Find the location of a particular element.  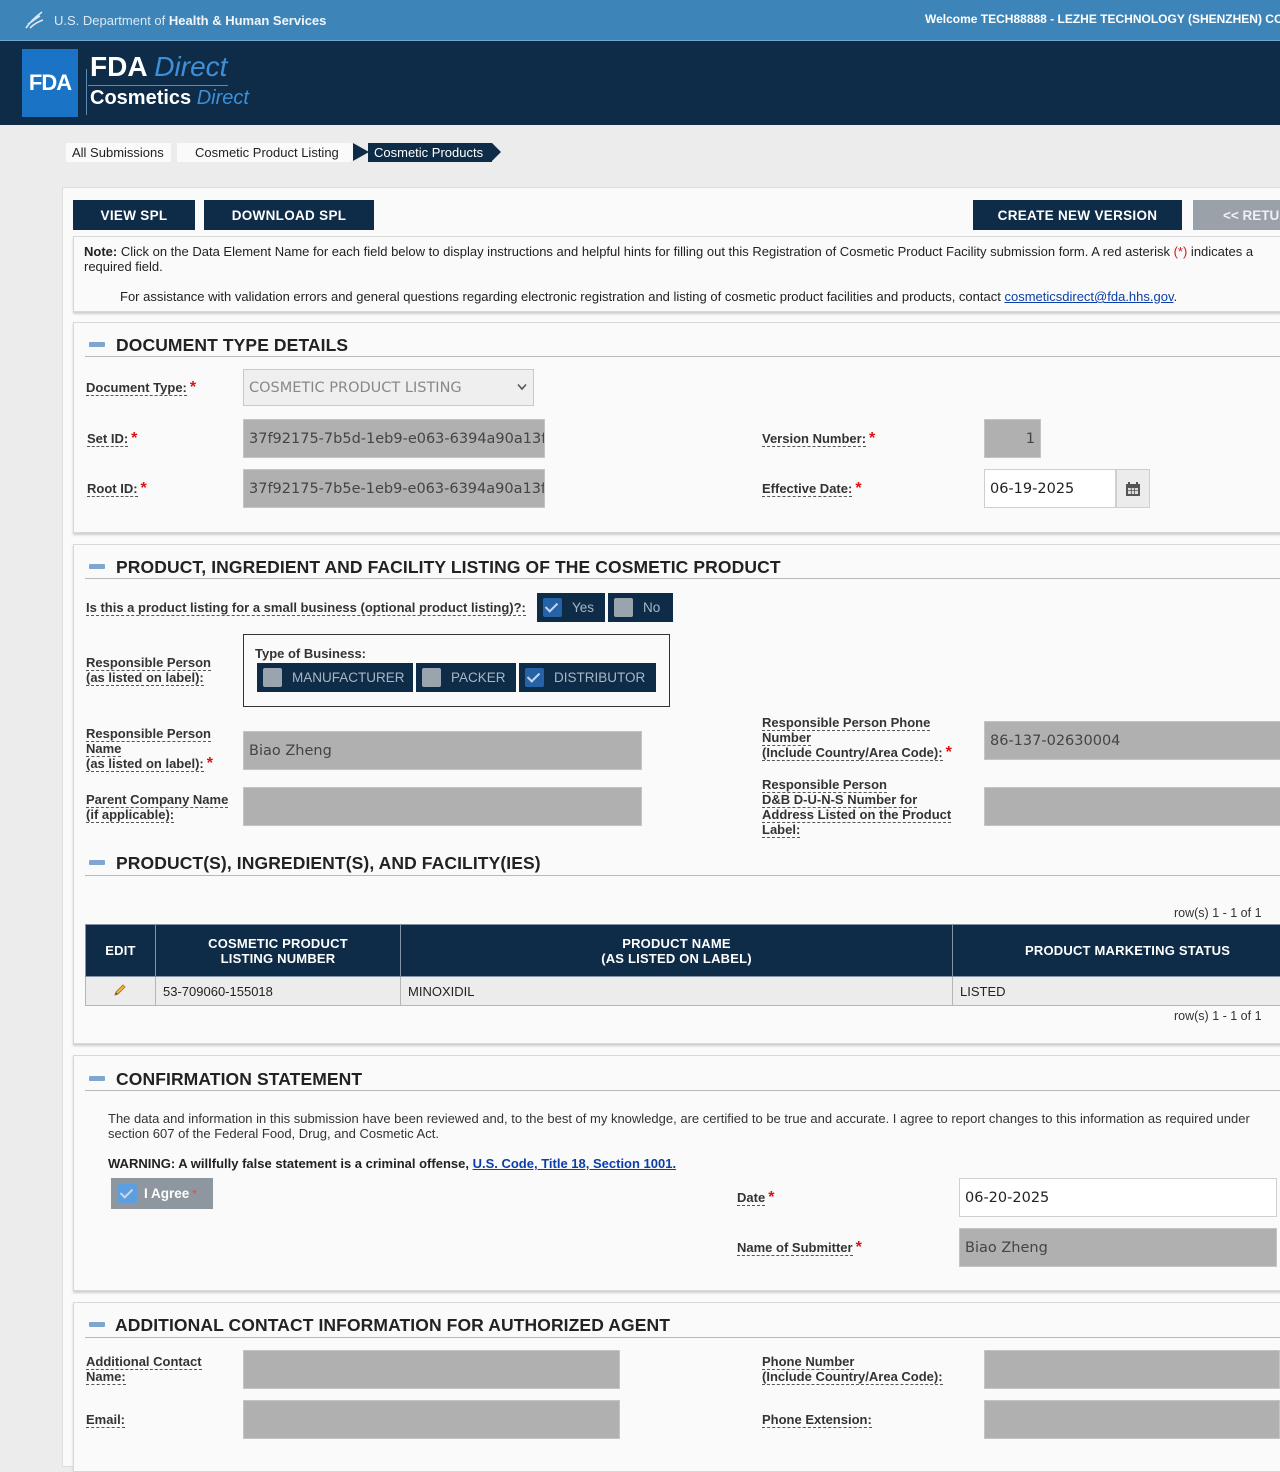

support-email-link: cosmeticsdirect@fda.hhs.gov is located at coordinates (1088, 296).